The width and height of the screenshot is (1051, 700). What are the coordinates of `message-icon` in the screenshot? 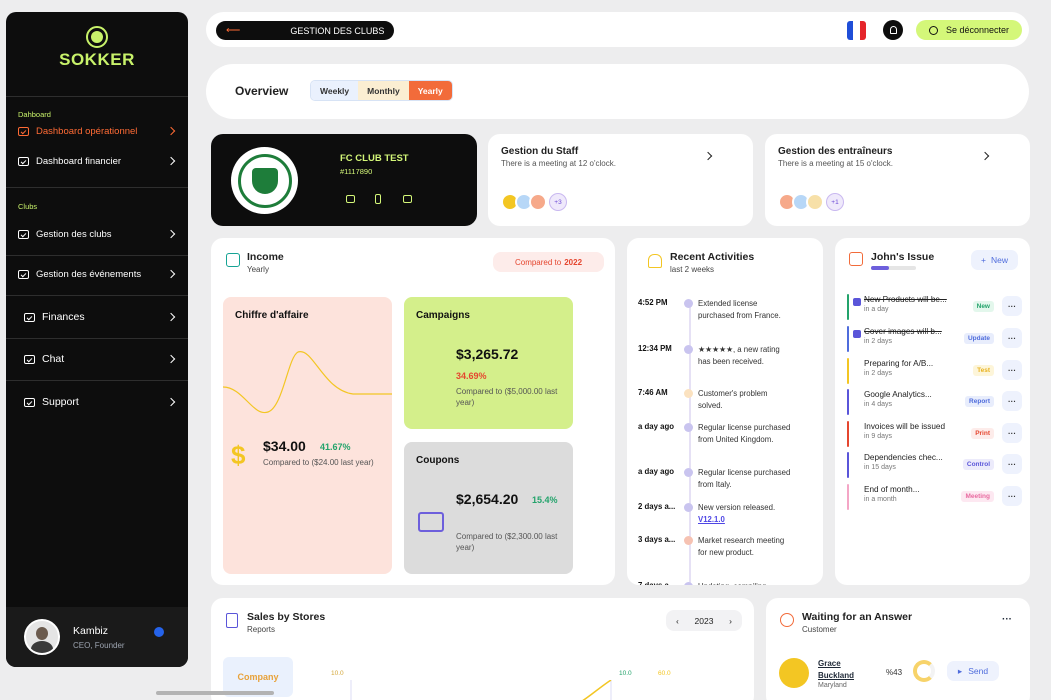 It's located at (407, 199).